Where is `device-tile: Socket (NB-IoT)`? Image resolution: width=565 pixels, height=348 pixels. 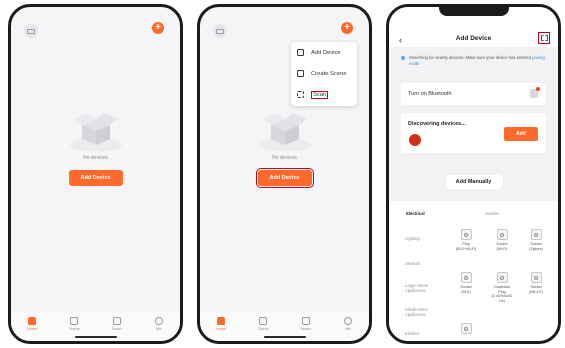
device-tile: Socket (NB-IoT) is located at coordinates (536, 283).